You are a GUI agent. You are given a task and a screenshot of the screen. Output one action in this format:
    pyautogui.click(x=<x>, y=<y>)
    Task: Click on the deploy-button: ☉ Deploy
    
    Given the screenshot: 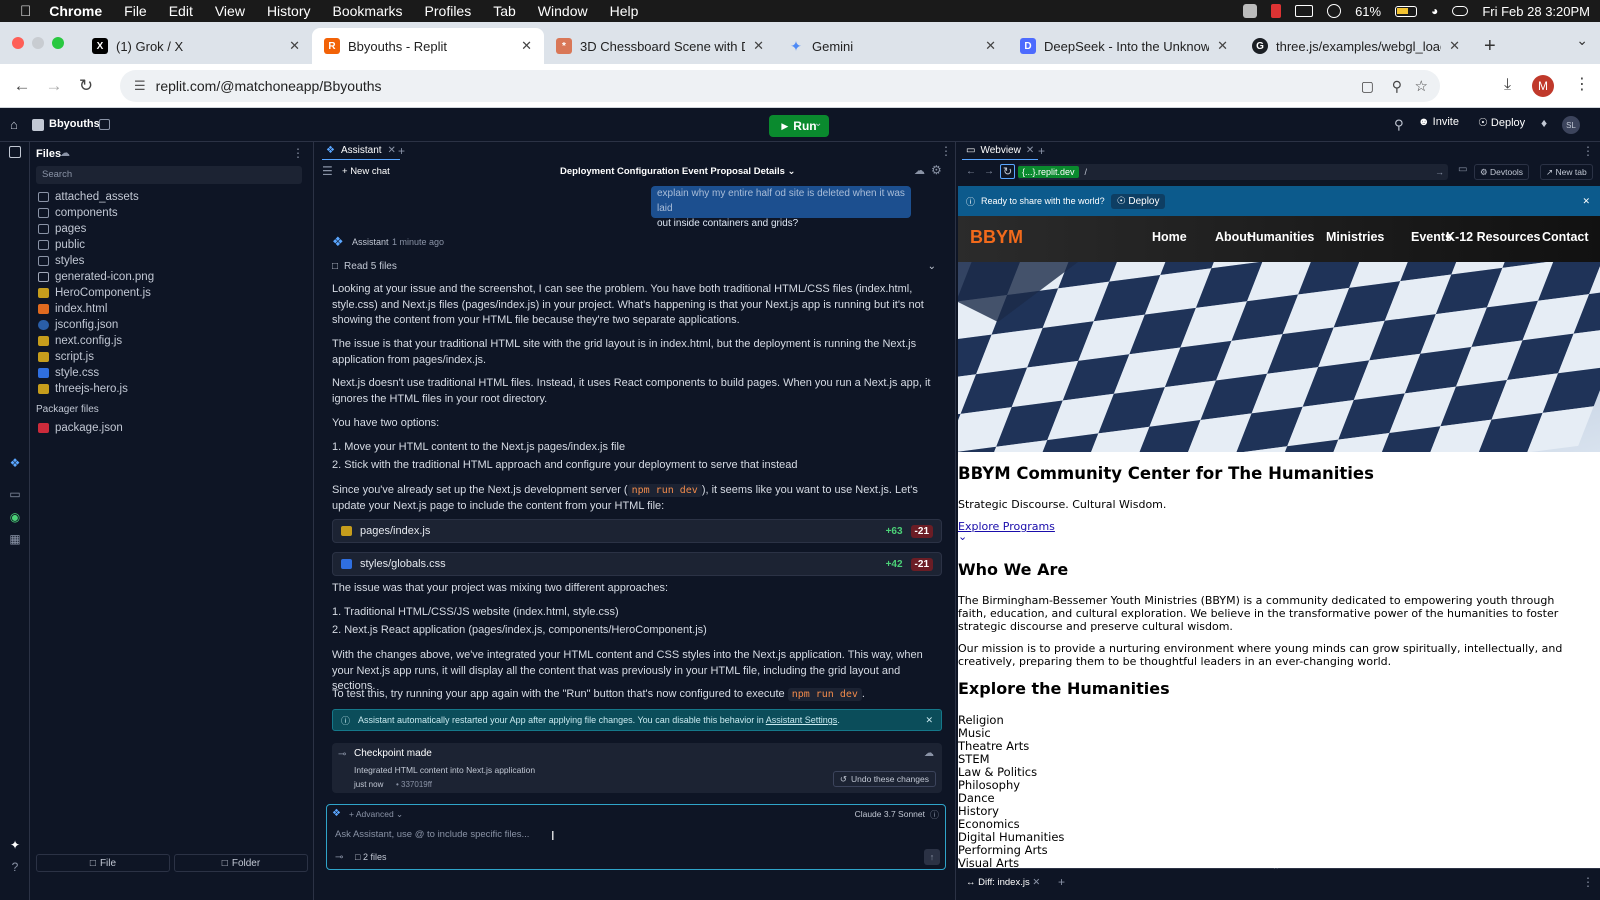 What is the action you would take?
    pyautogui.click(x=1501, y=122)
    